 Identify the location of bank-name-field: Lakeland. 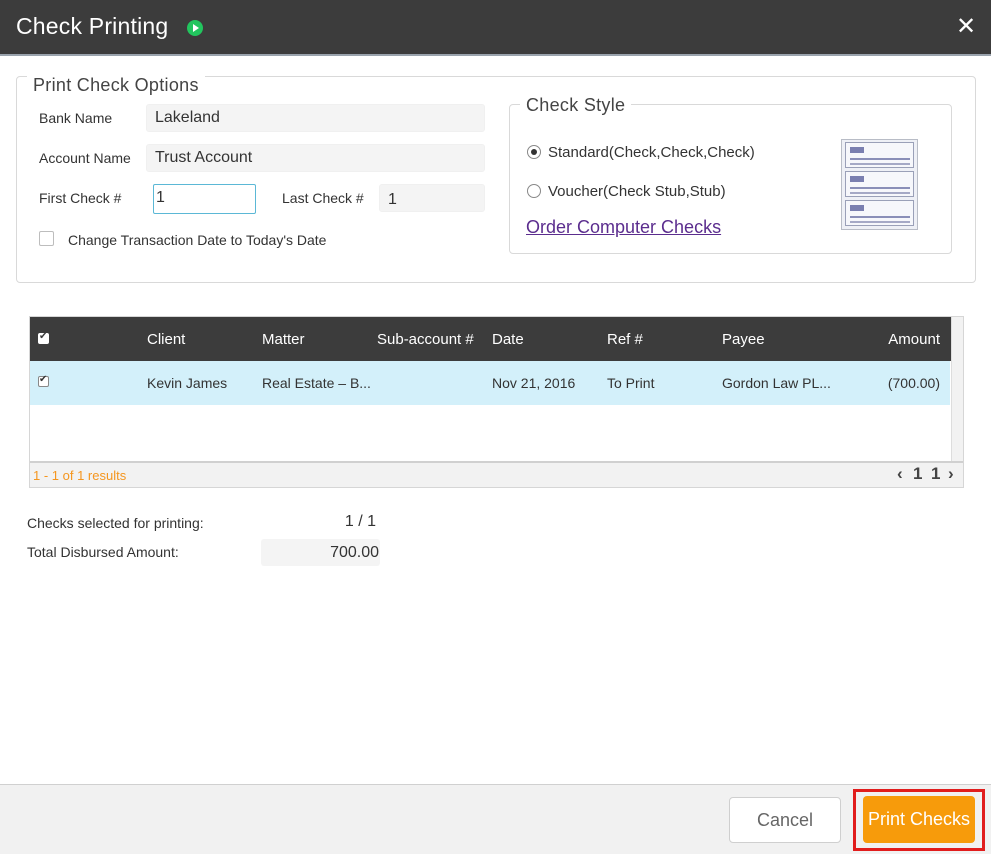
(315, 118).